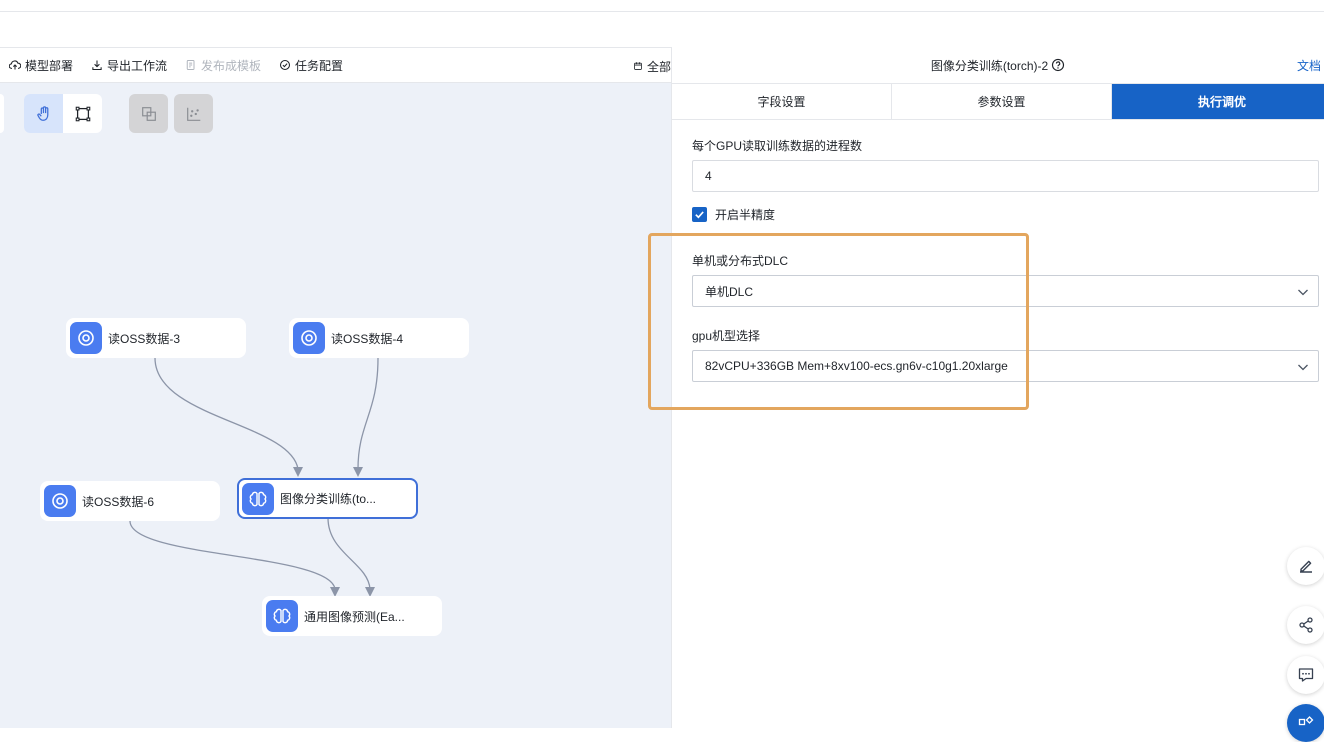  I want to click on check-circle-icon, so click(285, 65).